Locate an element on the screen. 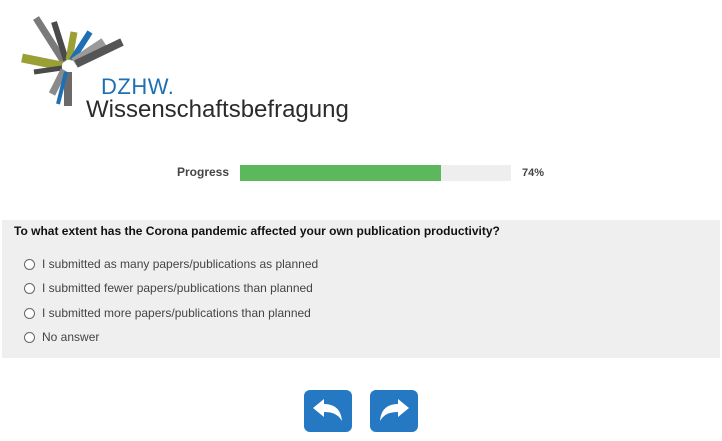 This screenshot has height=441, width=722. progress-bar is located at coordinates (375, 173).